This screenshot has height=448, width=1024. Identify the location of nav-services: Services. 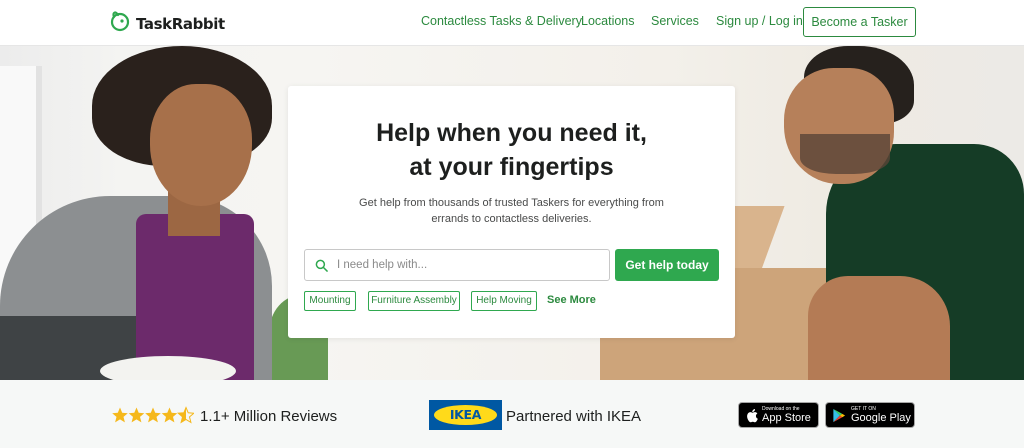
(675, 21).